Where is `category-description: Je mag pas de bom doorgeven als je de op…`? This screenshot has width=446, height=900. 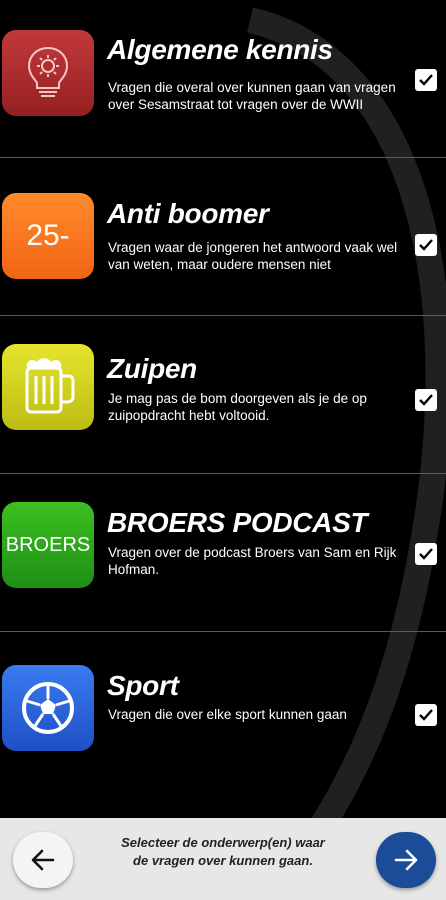
category-description: Je mag pas de bom doorgeven als je de op… is located at coordinates (237, 407).